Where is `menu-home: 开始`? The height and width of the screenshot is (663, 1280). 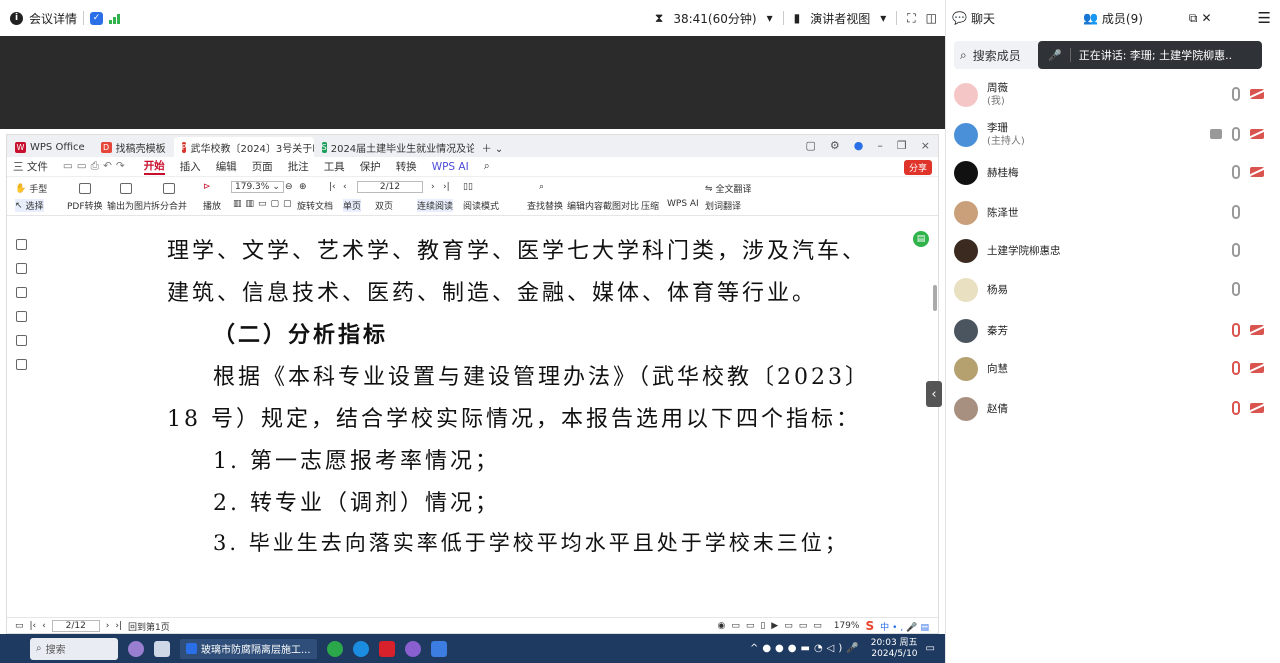 menu-home: 开始 is located at coordinates (154, 166).